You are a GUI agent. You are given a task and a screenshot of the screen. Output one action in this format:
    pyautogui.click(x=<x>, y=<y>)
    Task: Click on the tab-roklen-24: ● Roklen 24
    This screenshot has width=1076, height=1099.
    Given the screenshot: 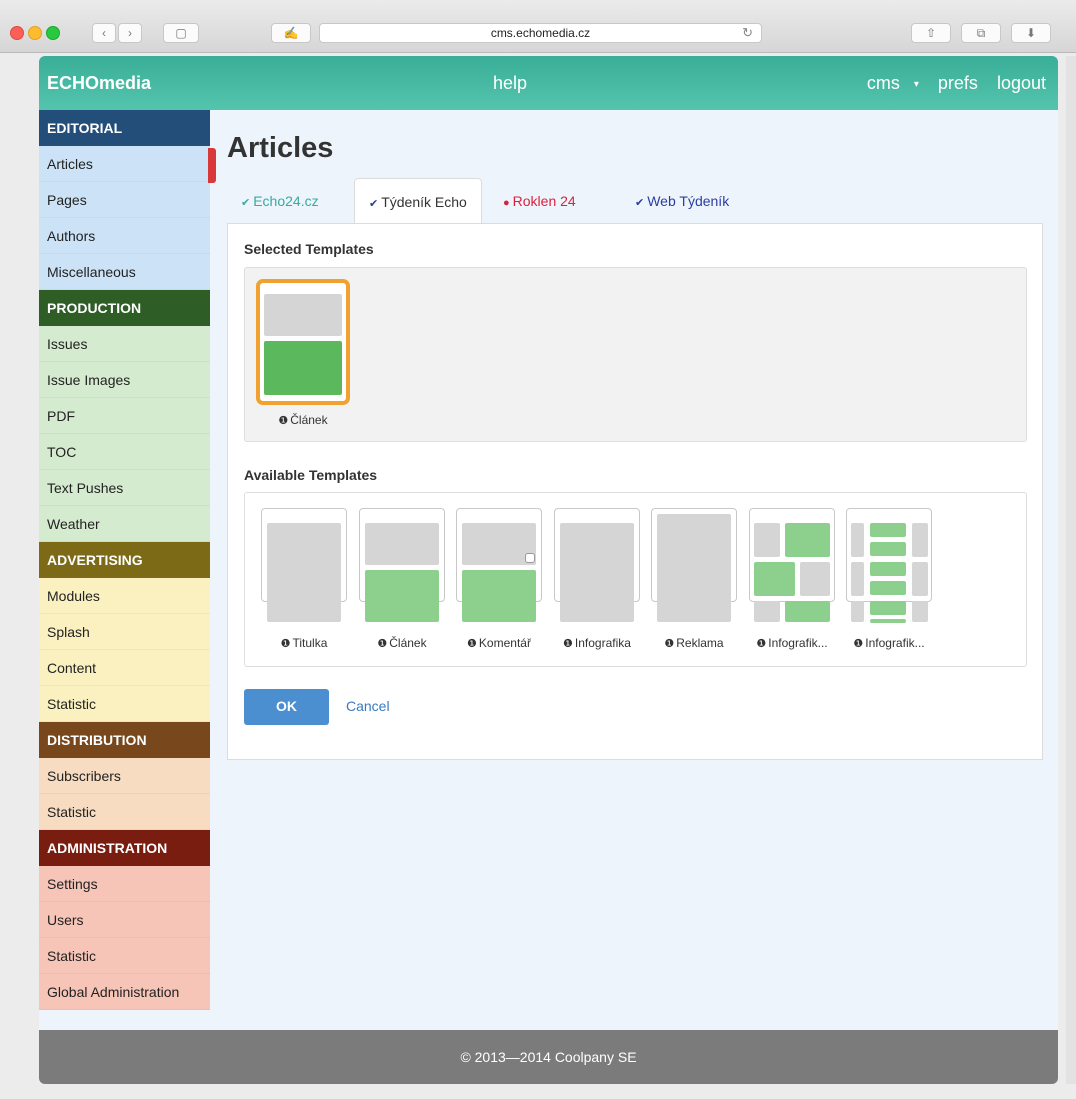 What is the action you would take?
    pyautogui.click(x=539, y=201)
    